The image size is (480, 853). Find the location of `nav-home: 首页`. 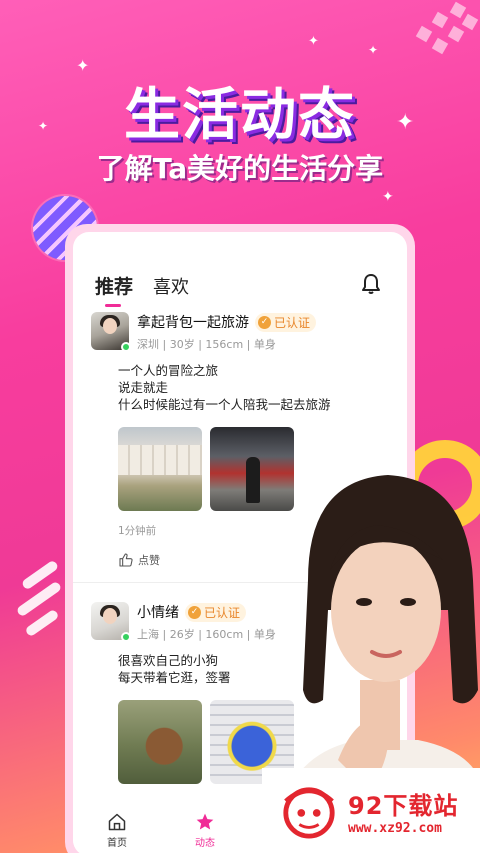

nav-home: 首页 is located at coordinates (117, 828).